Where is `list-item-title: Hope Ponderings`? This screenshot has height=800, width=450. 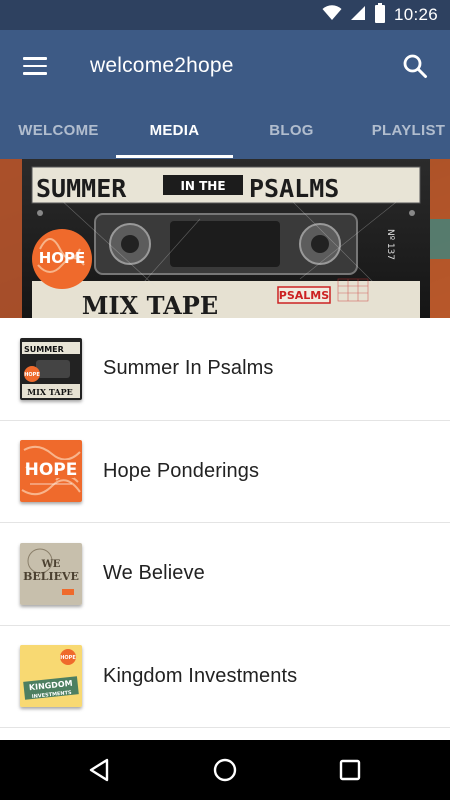 list-item-title: Hope Ponderings is located at coordinates (181, 470).